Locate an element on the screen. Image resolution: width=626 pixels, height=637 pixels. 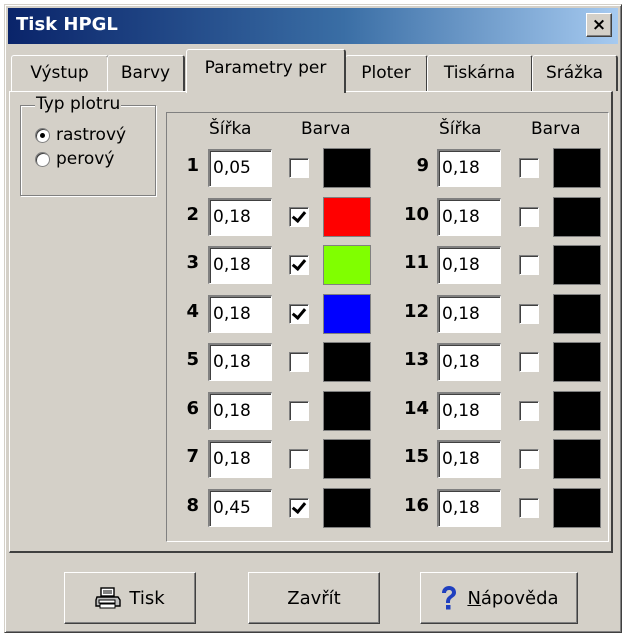
tab-label: Tiskárna is located at coordinates (479, 73).